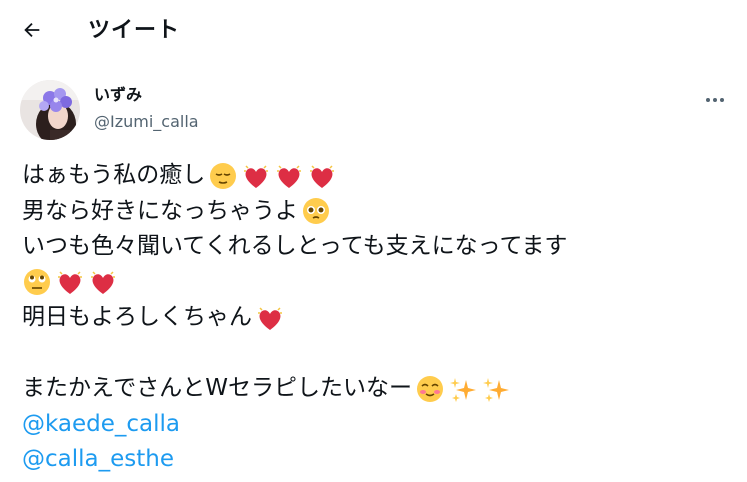  I want to click on tweet-line-text: またかえでさんとWセラピしたいなー, so click(217, 388).